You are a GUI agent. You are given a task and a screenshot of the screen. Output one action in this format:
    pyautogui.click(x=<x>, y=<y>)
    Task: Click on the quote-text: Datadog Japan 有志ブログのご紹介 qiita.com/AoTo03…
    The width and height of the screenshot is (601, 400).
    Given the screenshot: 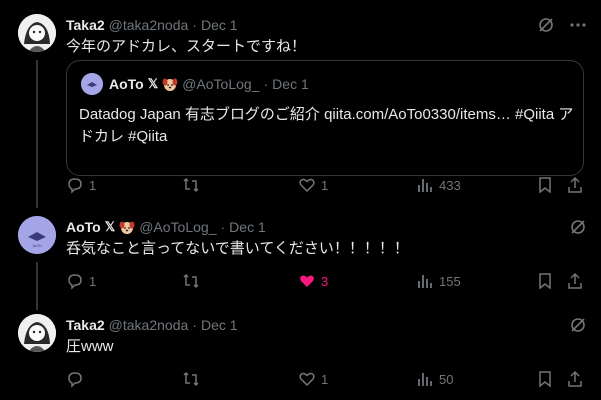 What is the action you would take?
    pyautogui.click(x=326, y=125)
    